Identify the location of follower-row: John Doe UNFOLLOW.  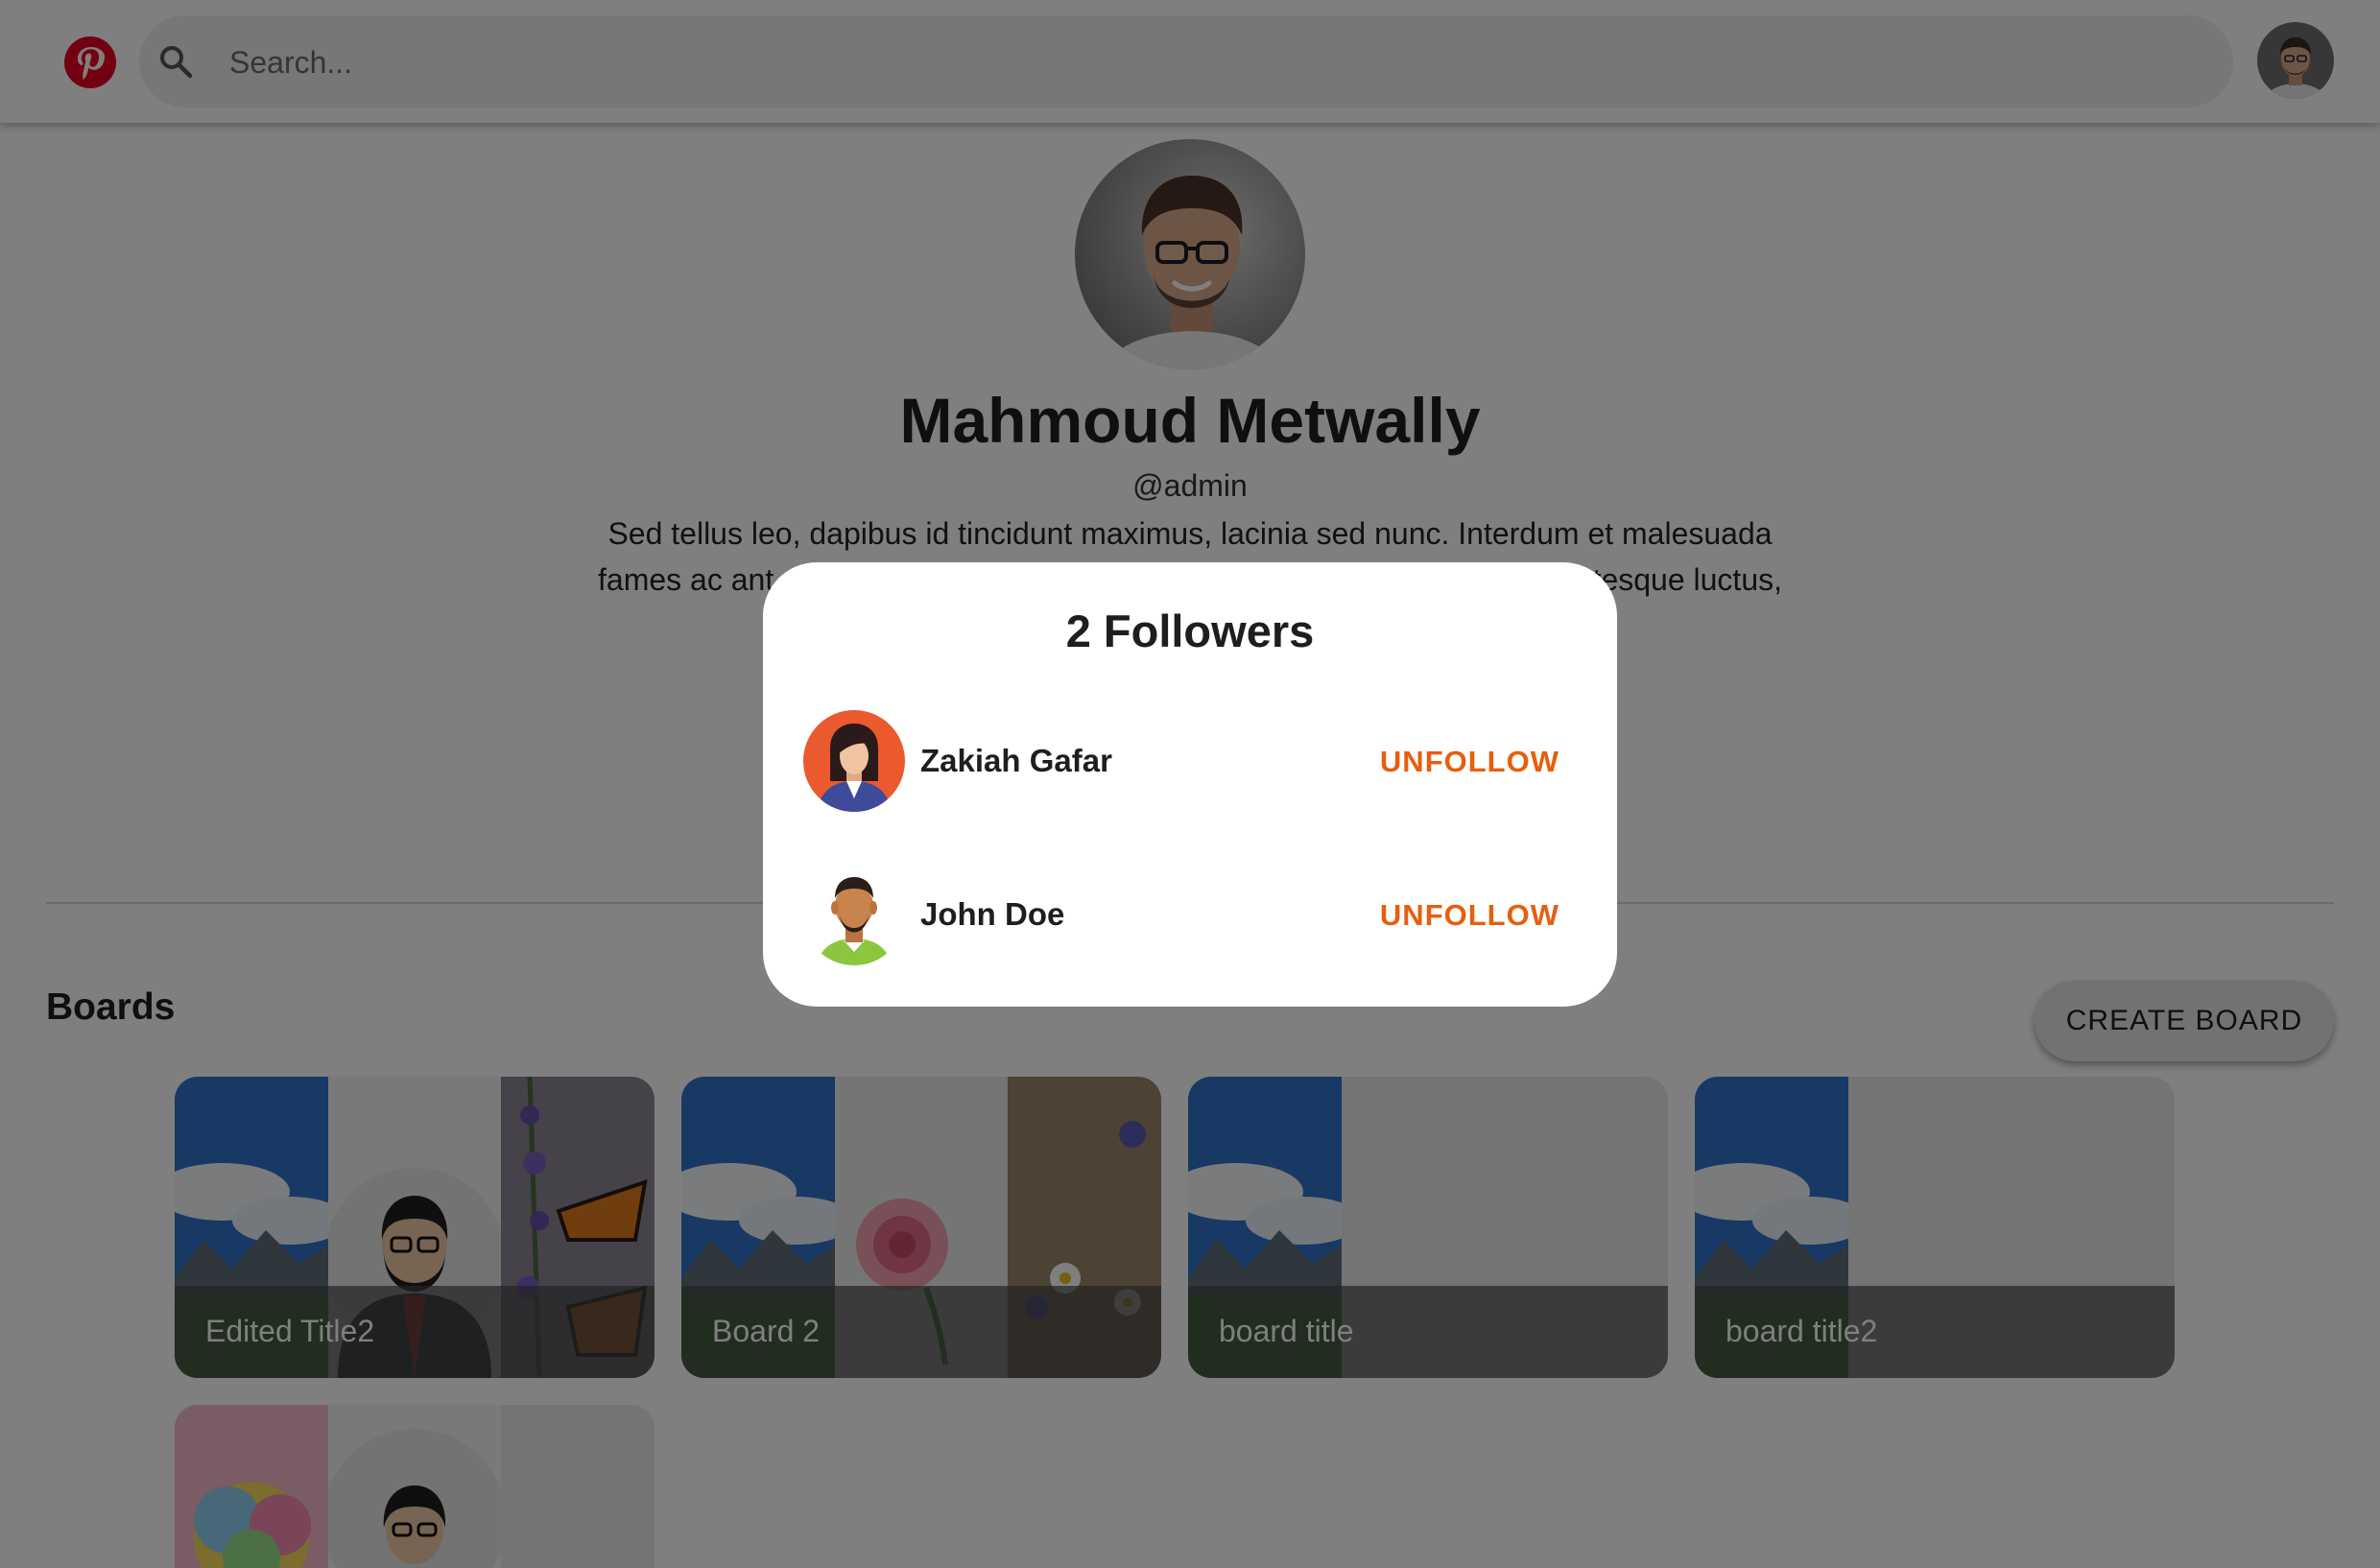
(1192, 916).